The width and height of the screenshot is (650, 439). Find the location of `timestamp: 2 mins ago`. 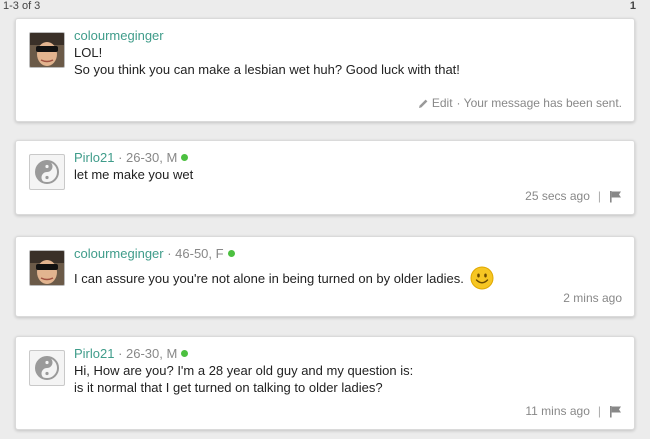

timestamp: 2 mins ago is located at coordinates (592, 298).